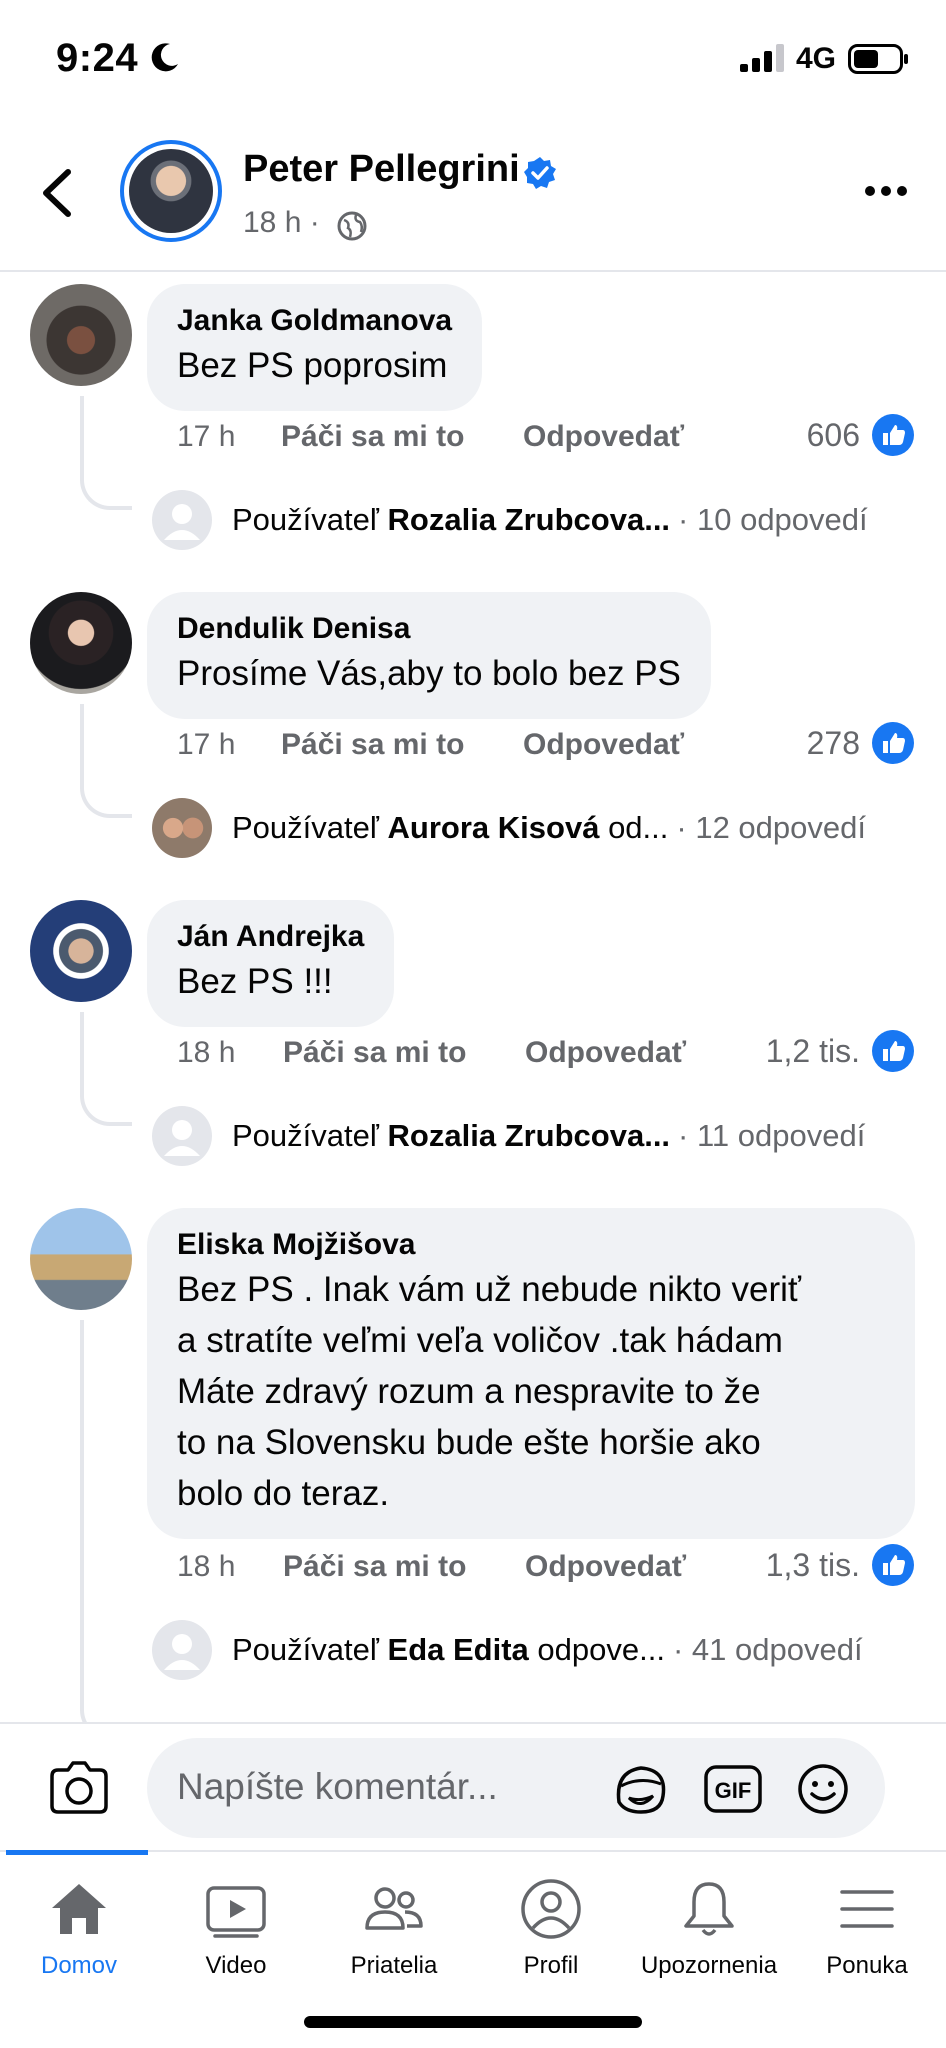 The image size is (946, 2048). What do you see at coordinates (762, 58) in the screenshot?
I see `signal-icon` at bounding box center [762, 58].